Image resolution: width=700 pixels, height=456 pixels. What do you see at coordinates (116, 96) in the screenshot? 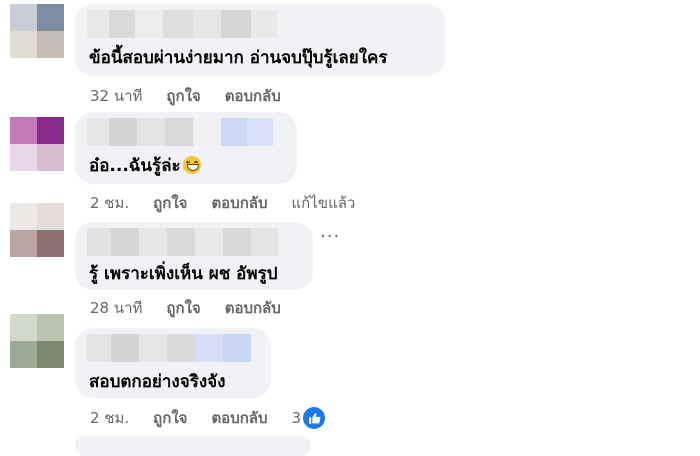
I see `timestamp: 32 นาที` at bounding box center [116, 96].